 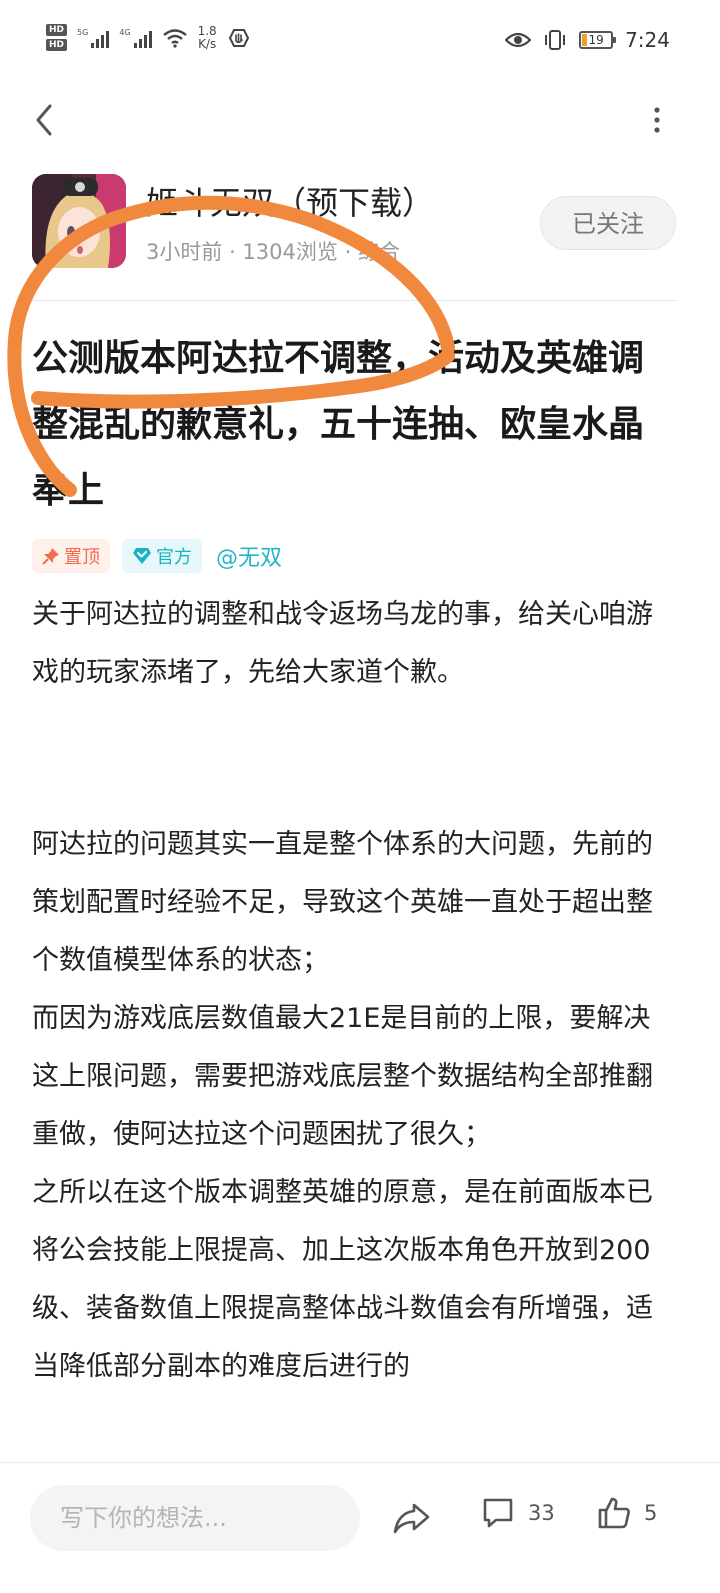 What do you see at coordinates (207, 37) in the screenshot?
I see `network-speed: 1.8 K/s` at bounding box center [207, 37].